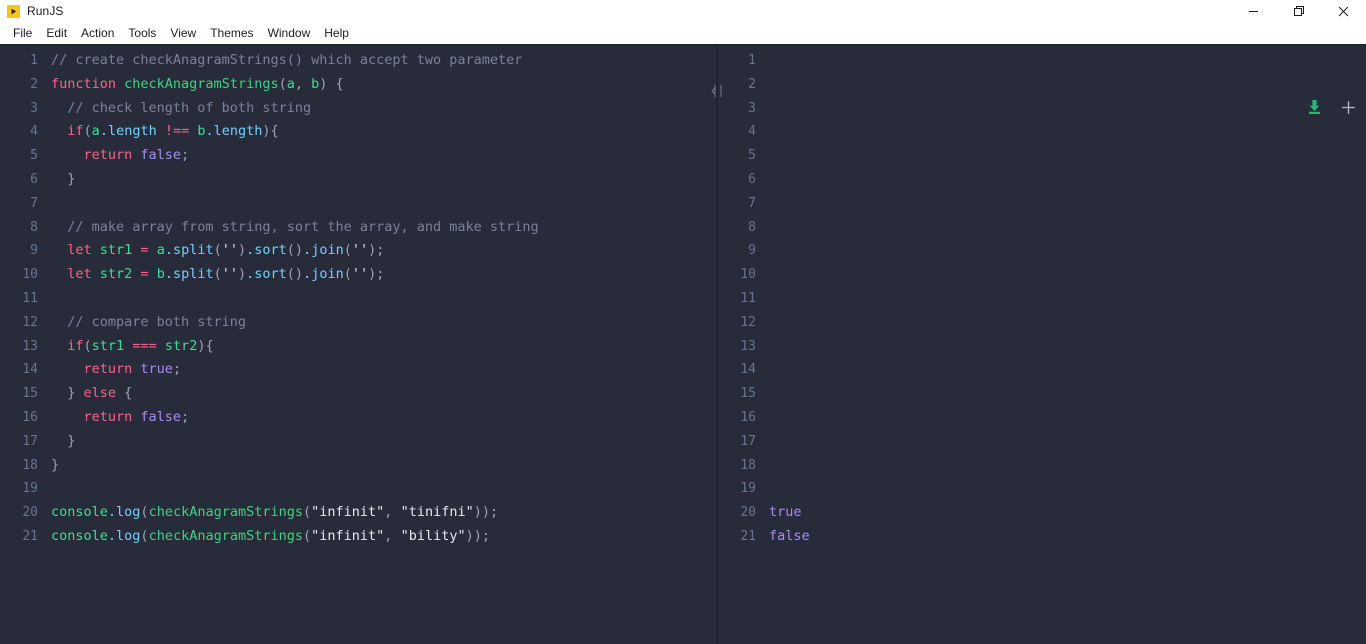 The image size is (1366, 644). What do you see at coordinates (177, 131) in the screenshot?
I see `code-token: !==` at bounding box center [177, 131].